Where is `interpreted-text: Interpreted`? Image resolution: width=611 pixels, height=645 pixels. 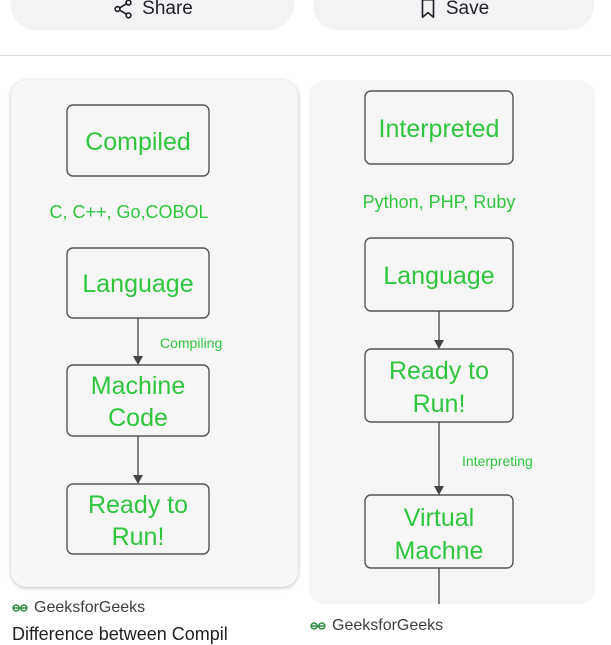 interpreted-text: Interpreted is located at coordinates (439, 129).